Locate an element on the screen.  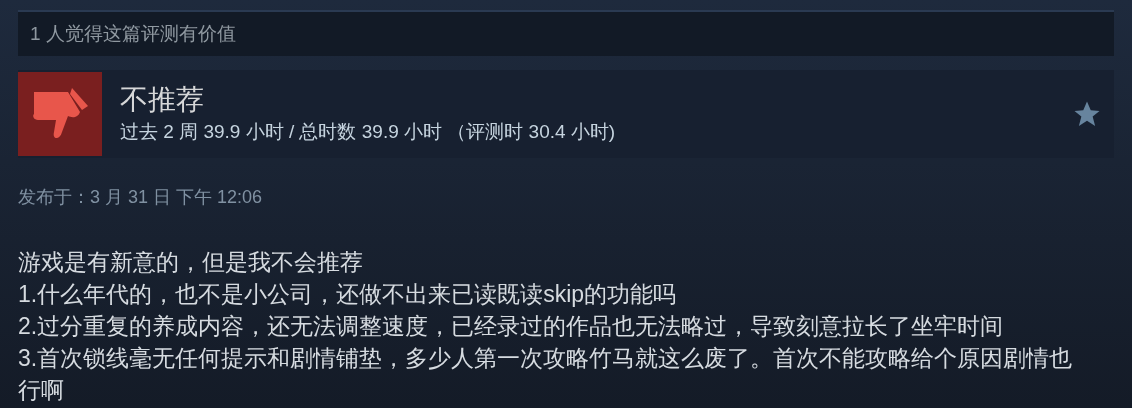
verdict-title: 不推荐 is located at coordinates (162, 100).